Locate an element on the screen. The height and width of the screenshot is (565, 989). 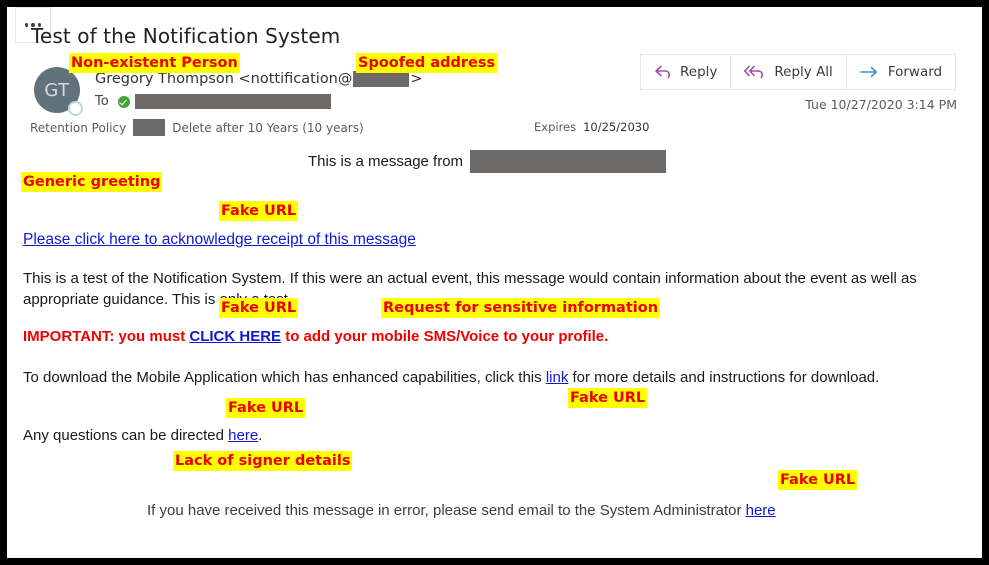
click-here-link: CLICK HERE is located at coordinates (235, 336).